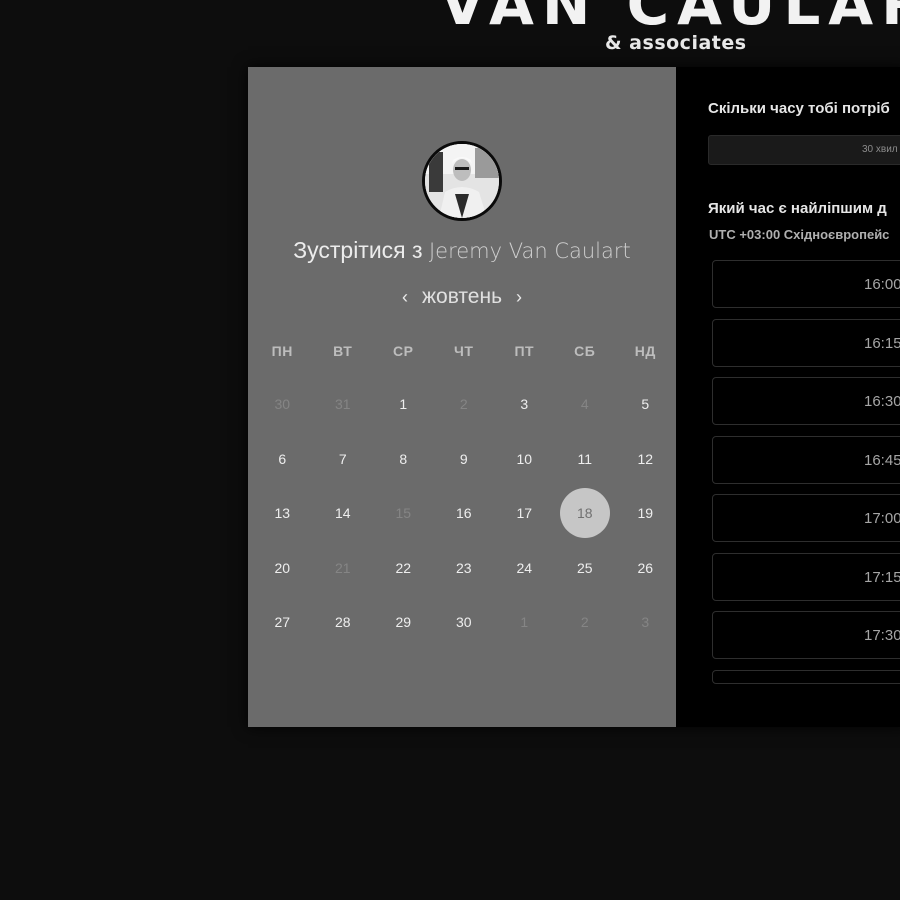 The height and width of the screenshot is (900, 900). What do you see at coordinates (403, 404) in the screenshot?
I see `calendar-day: 1` at bounding box center [403, 404].